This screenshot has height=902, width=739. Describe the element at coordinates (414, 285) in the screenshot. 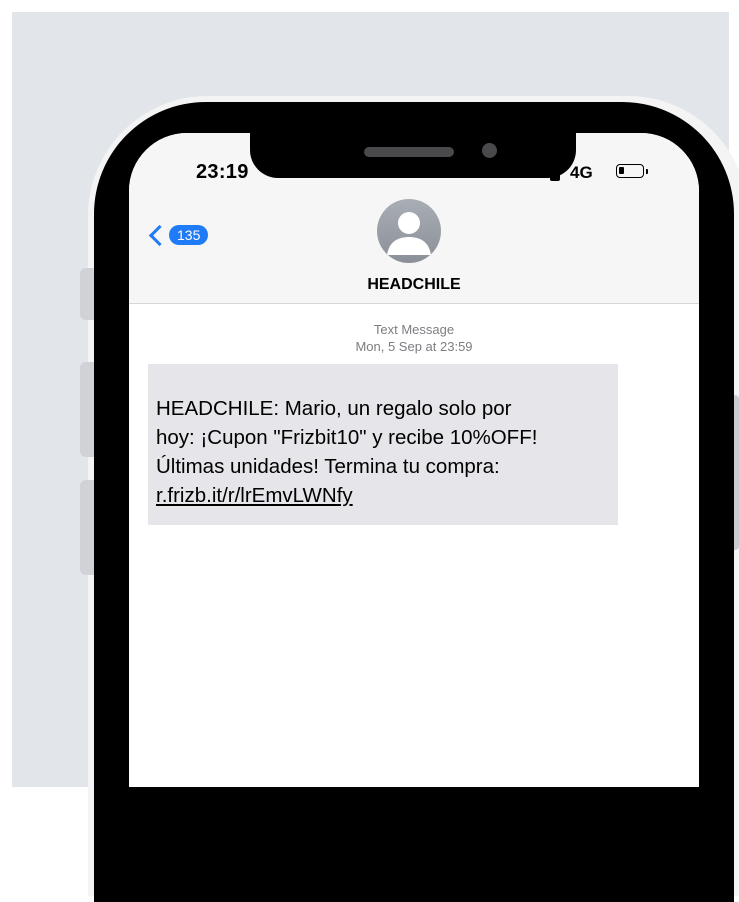

I see `contact-name: HEADCHILE` at that location.